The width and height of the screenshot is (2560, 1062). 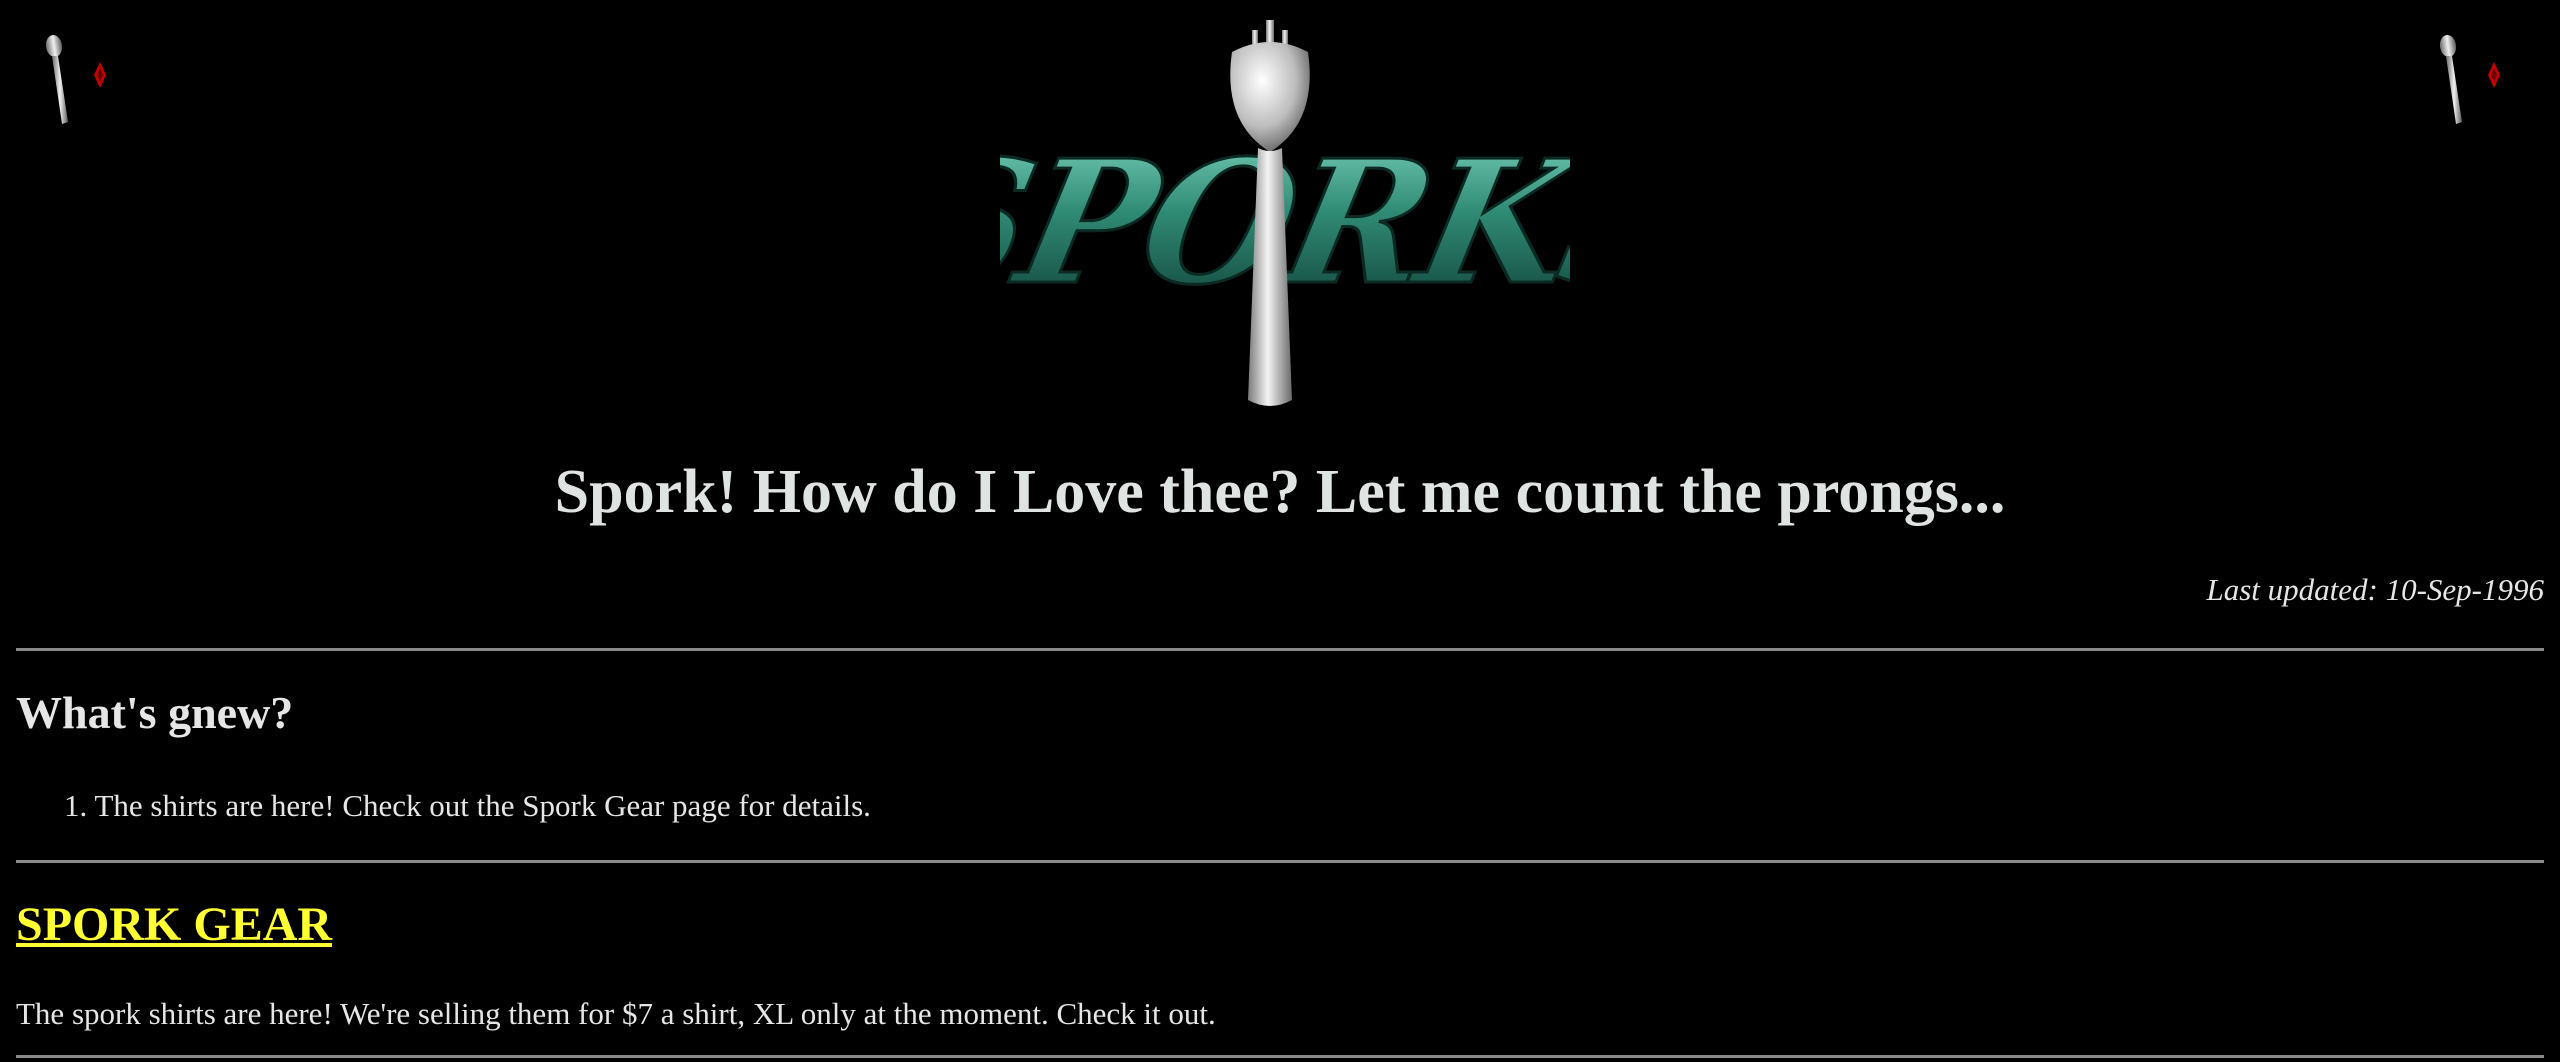 I want to click on spork-gear-link: SPORK GEAR, so click(x=174, y=924).